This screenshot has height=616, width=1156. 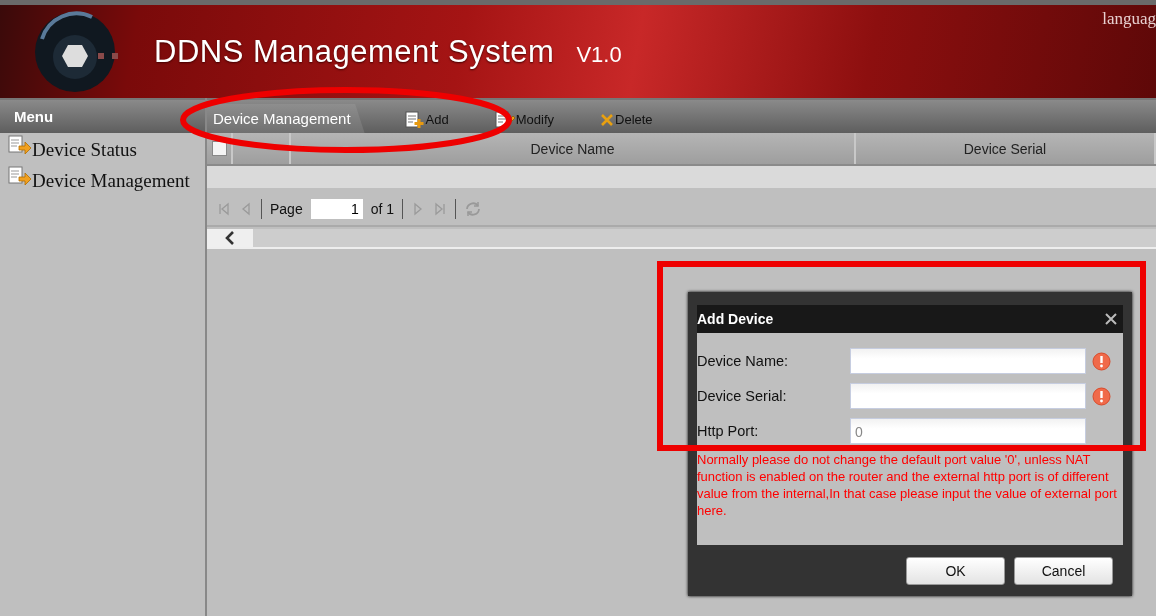 I want to click on port-note: Normally please do not change the default port value '0', unless NAT function is enabled on the router and the external http port is of different value from the internal,In that case please input the value of external port here., so click(x=907, y=485).